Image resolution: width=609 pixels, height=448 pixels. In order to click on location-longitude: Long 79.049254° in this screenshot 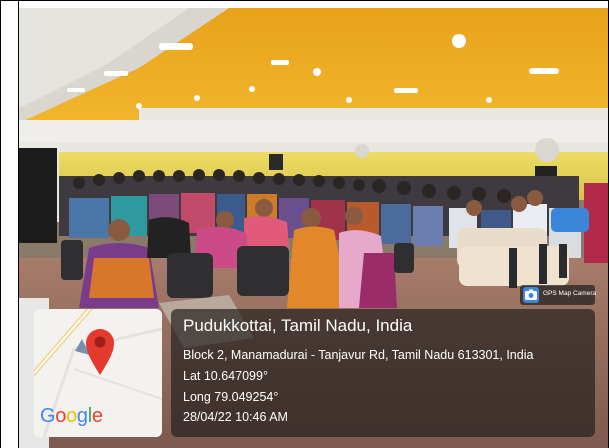, I will do `click(231, 397)`.